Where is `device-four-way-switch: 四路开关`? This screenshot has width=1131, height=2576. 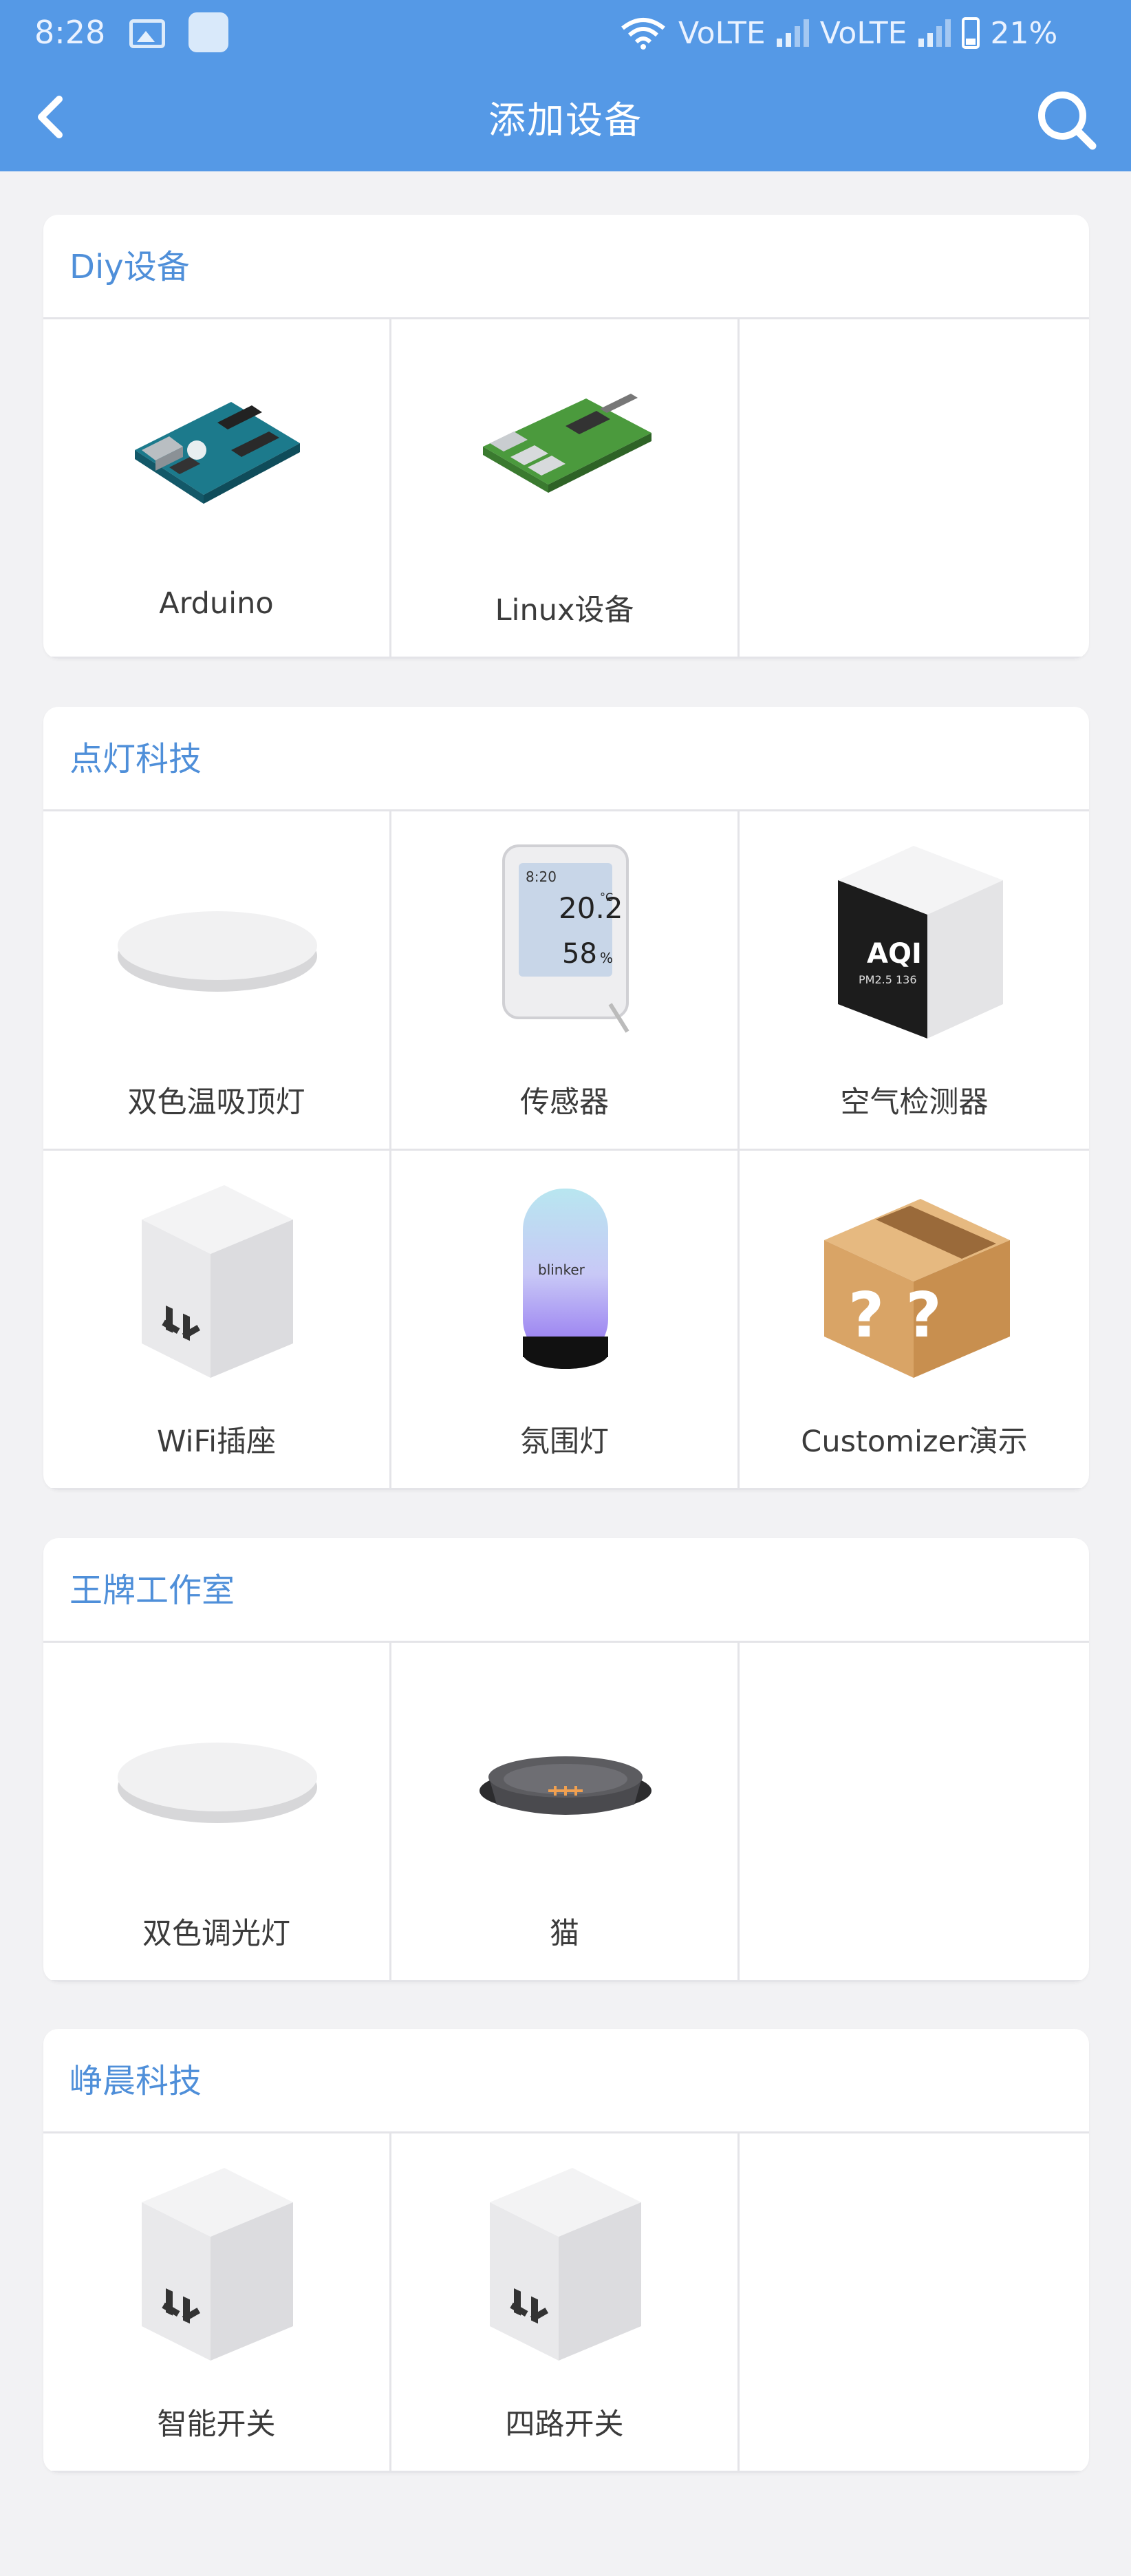 device-four-way-switch: 四路开关 is located at coordinates (566, 2303).